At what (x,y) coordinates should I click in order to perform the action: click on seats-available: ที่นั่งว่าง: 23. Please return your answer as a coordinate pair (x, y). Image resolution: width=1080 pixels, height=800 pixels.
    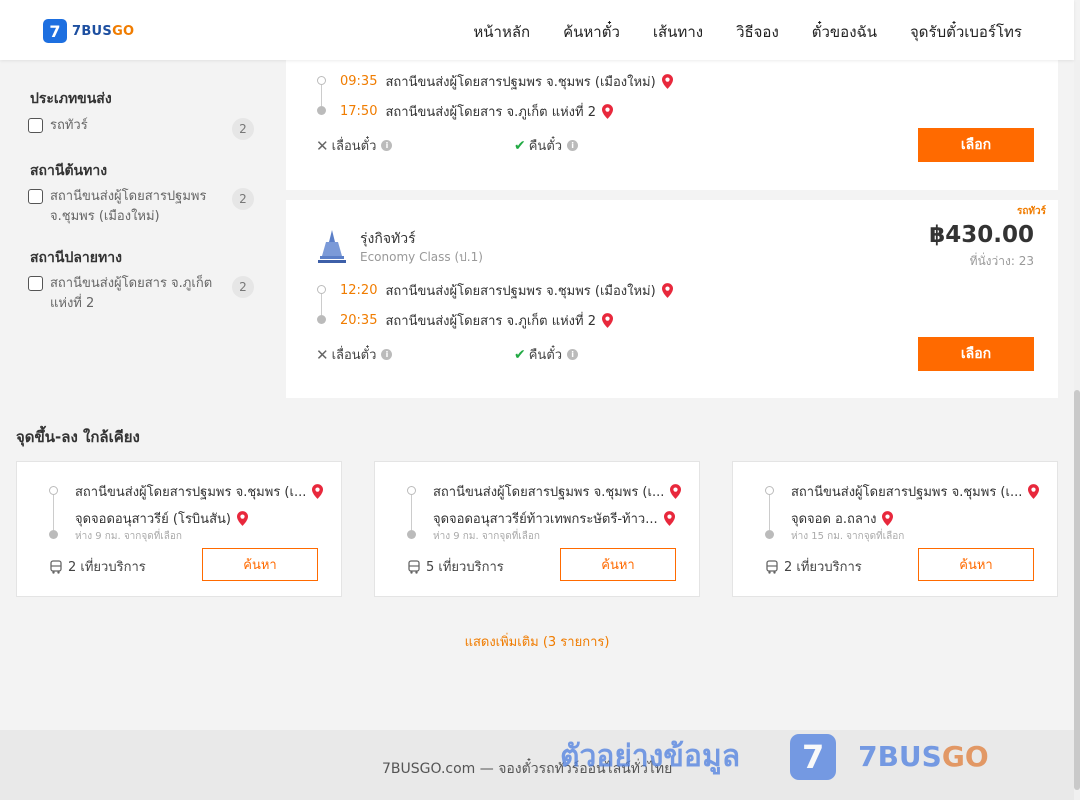
    Looking at the image, I should click on (1001, 261).